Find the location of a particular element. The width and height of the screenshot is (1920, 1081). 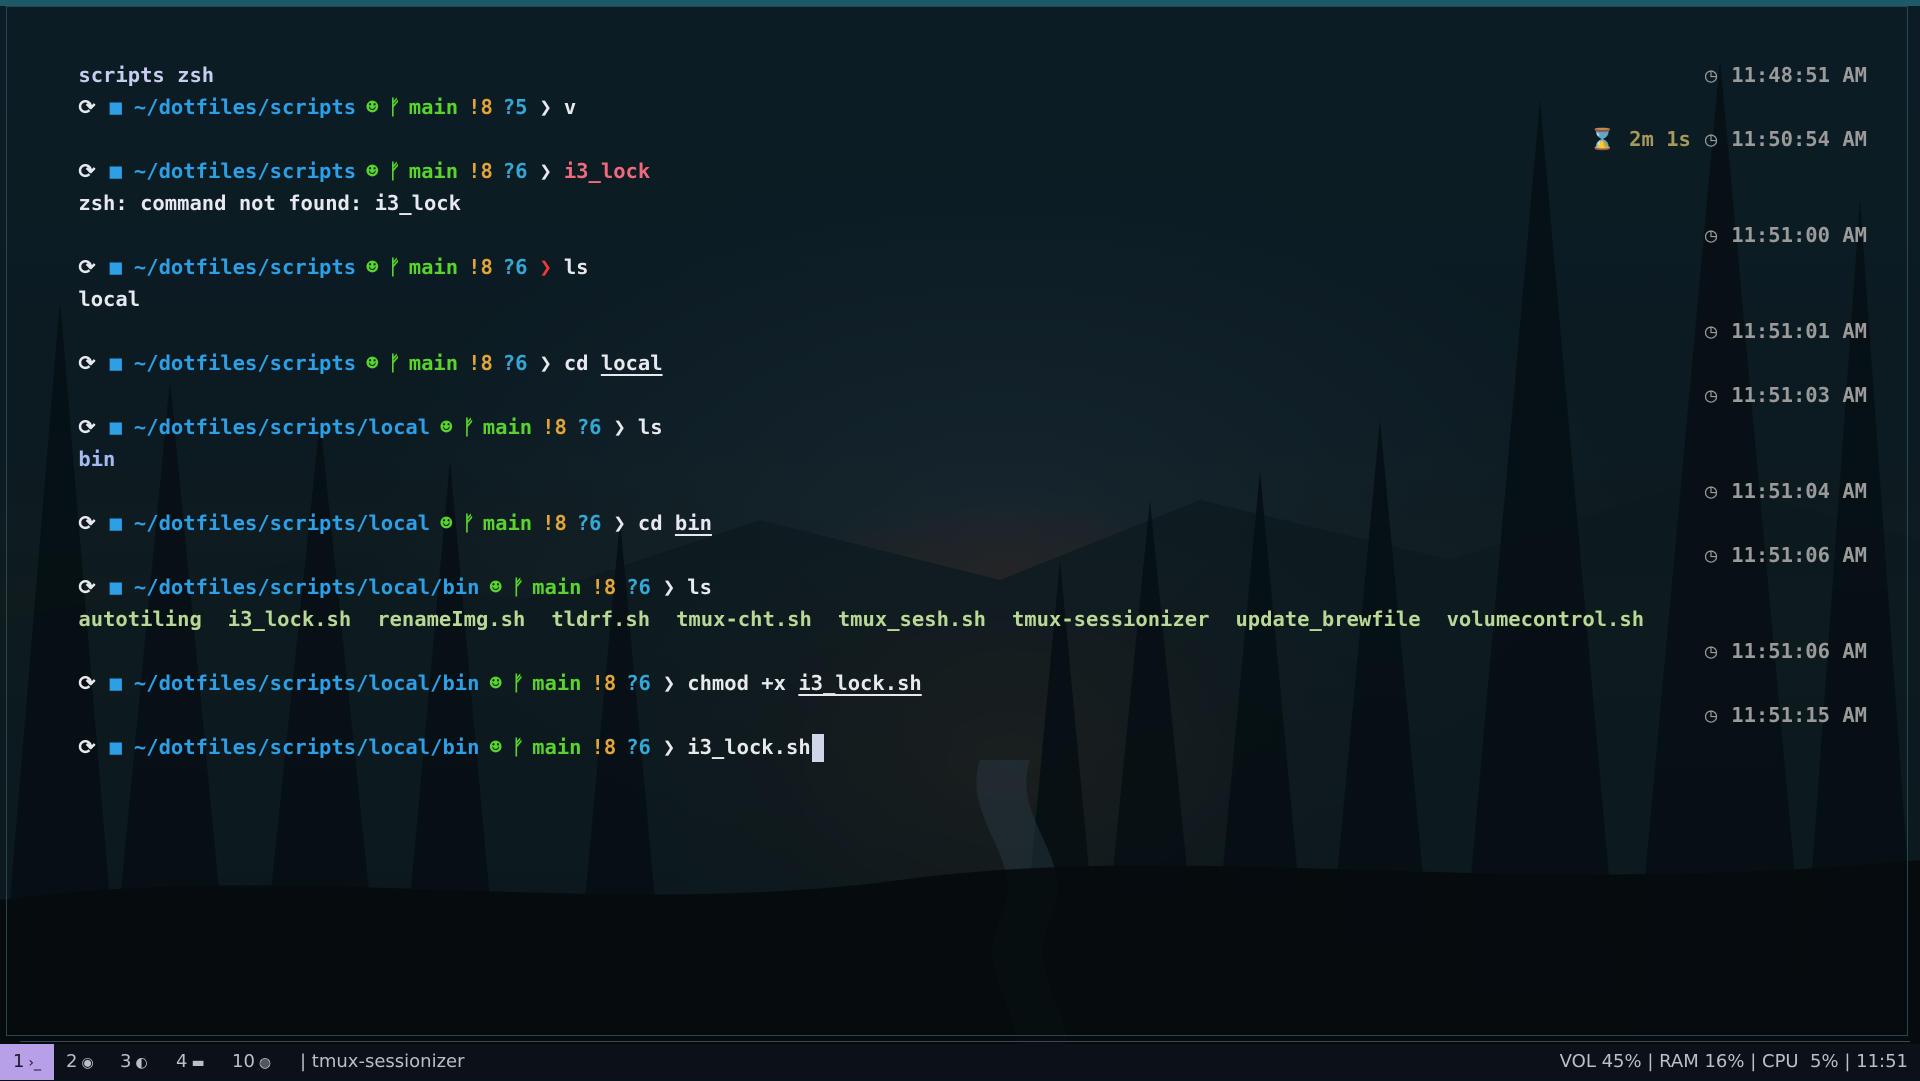

output-line: bin is located at coordinates (97, 459).